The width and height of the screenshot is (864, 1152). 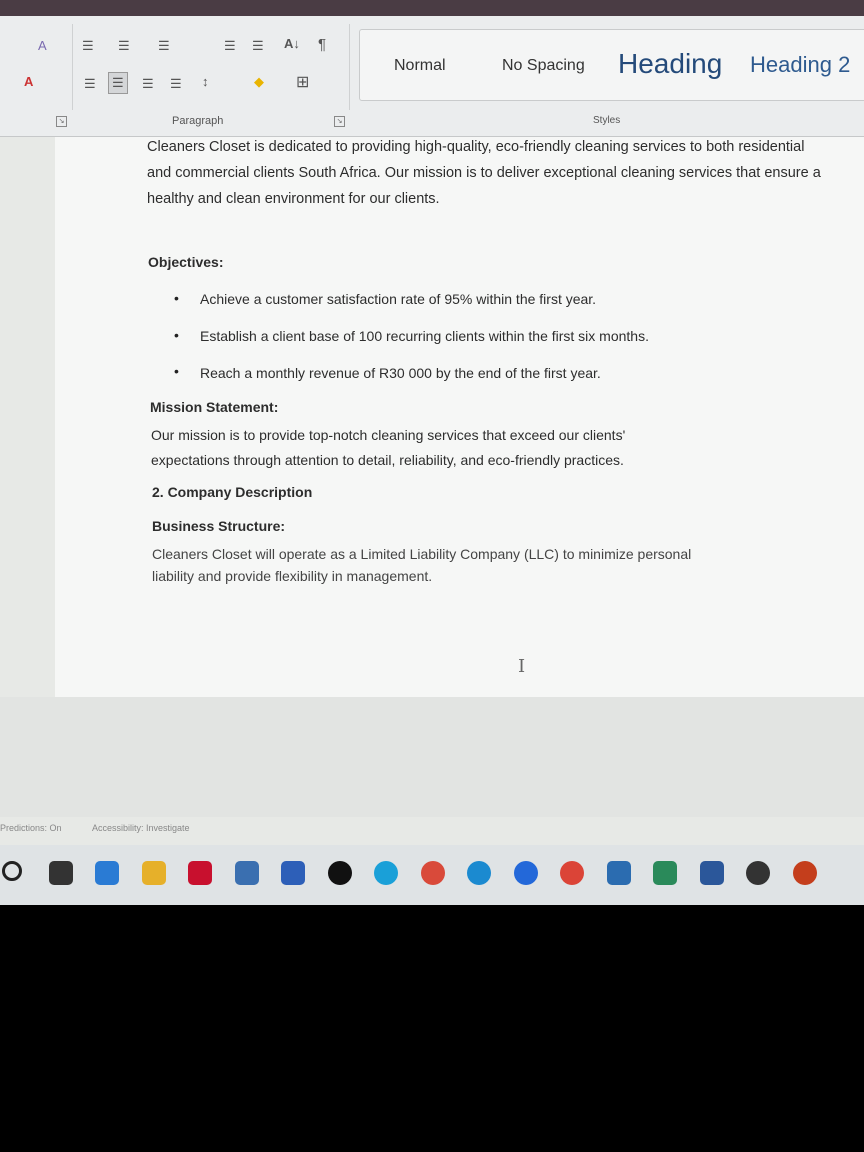 What do you see at coordinates (670, 64) in the screenshot?
I see `style-heading-1: Heading` at bounding box center [670, 64].